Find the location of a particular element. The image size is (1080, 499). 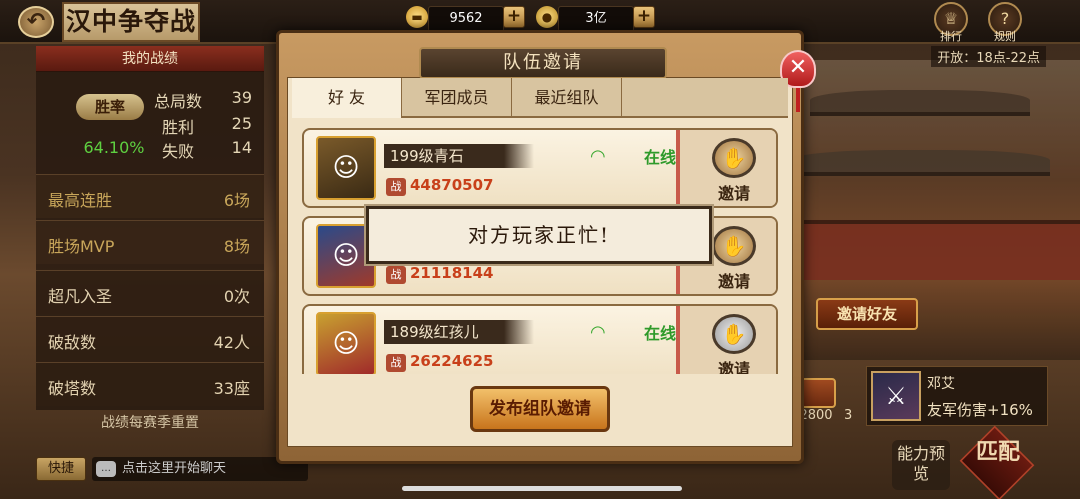

friend-power: 26224625 is located at coordinates (452, 361).